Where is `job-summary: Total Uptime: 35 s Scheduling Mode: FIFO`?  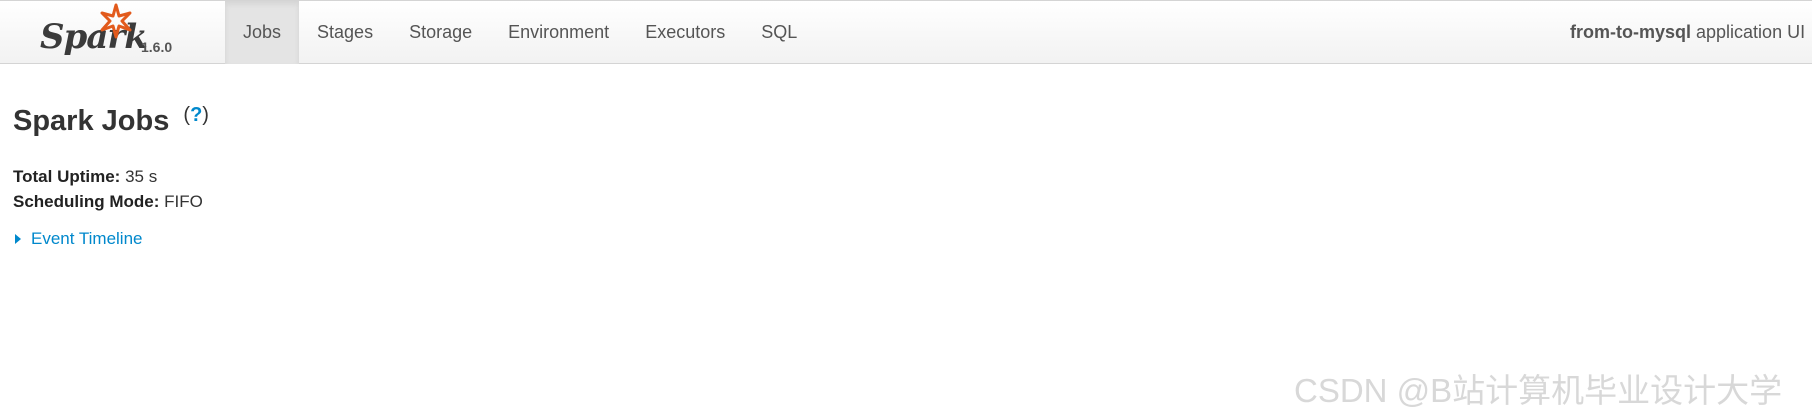
job-summary: Total Uptime: 35 s Scheduling Mode: FIFO is located at coordinates (111, 189).